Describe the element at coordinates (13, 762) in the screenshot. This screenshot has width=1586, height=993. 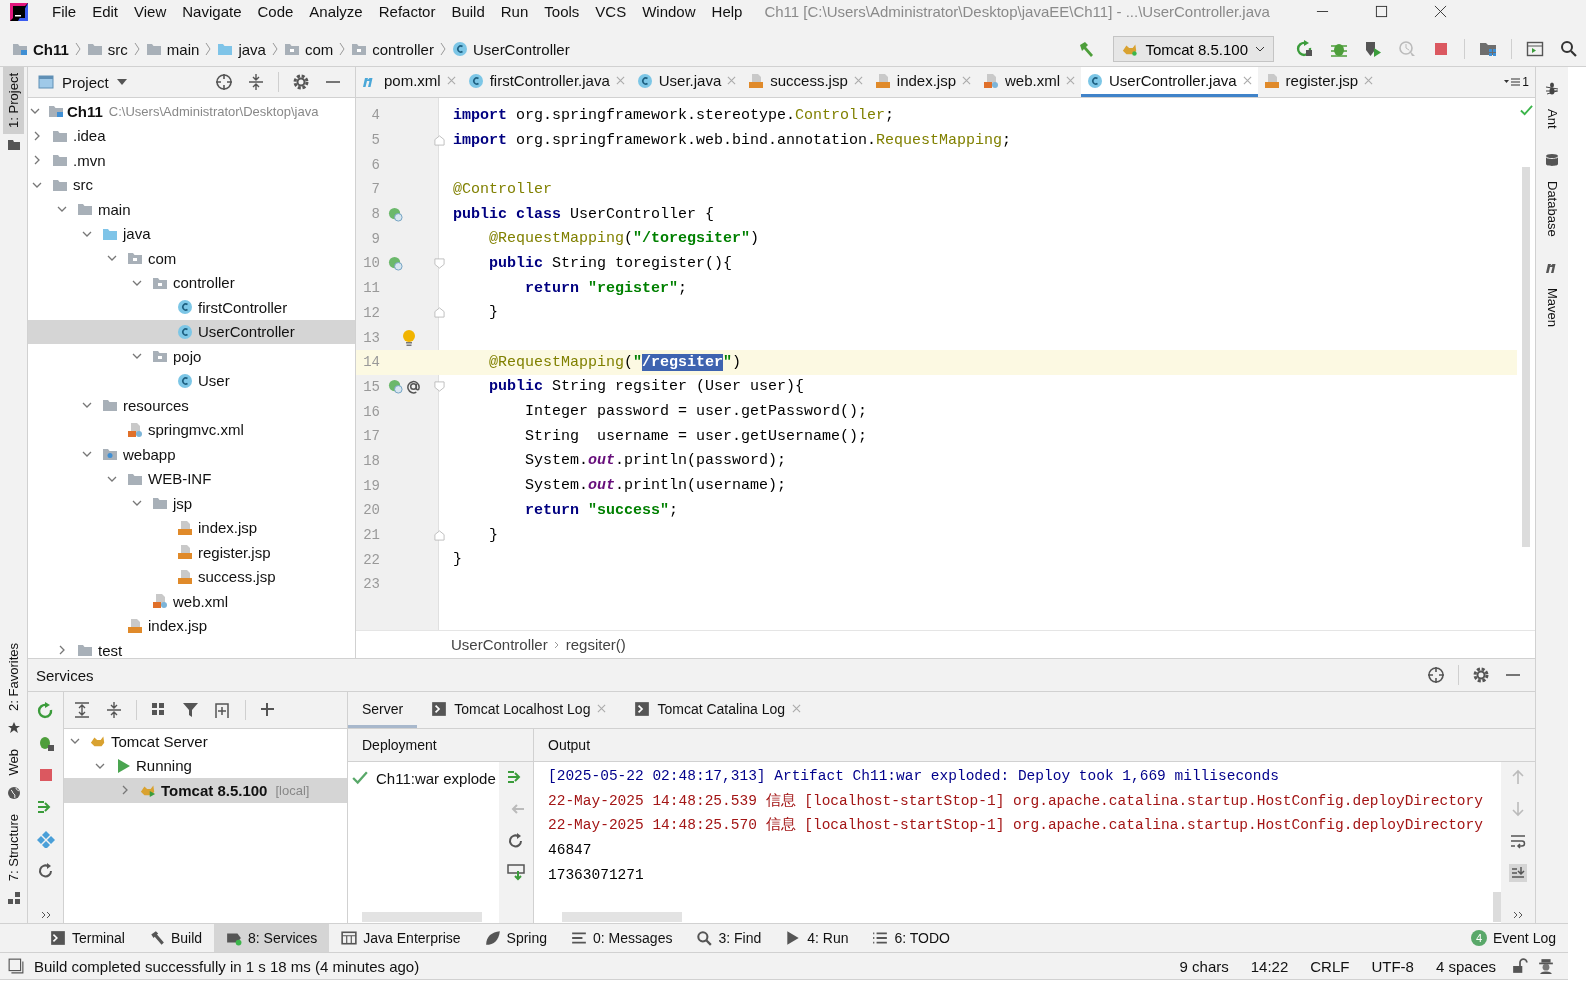
I see `tool-window-tab: Web` at that location.